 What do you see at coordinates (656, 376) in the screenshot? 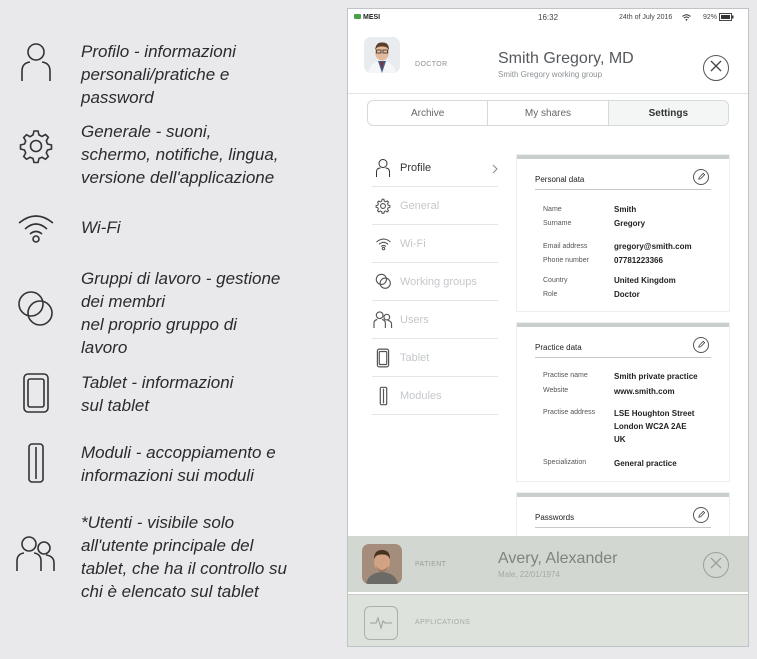
I see `field-value: Smith private practice` at bounding box center [656, 376].